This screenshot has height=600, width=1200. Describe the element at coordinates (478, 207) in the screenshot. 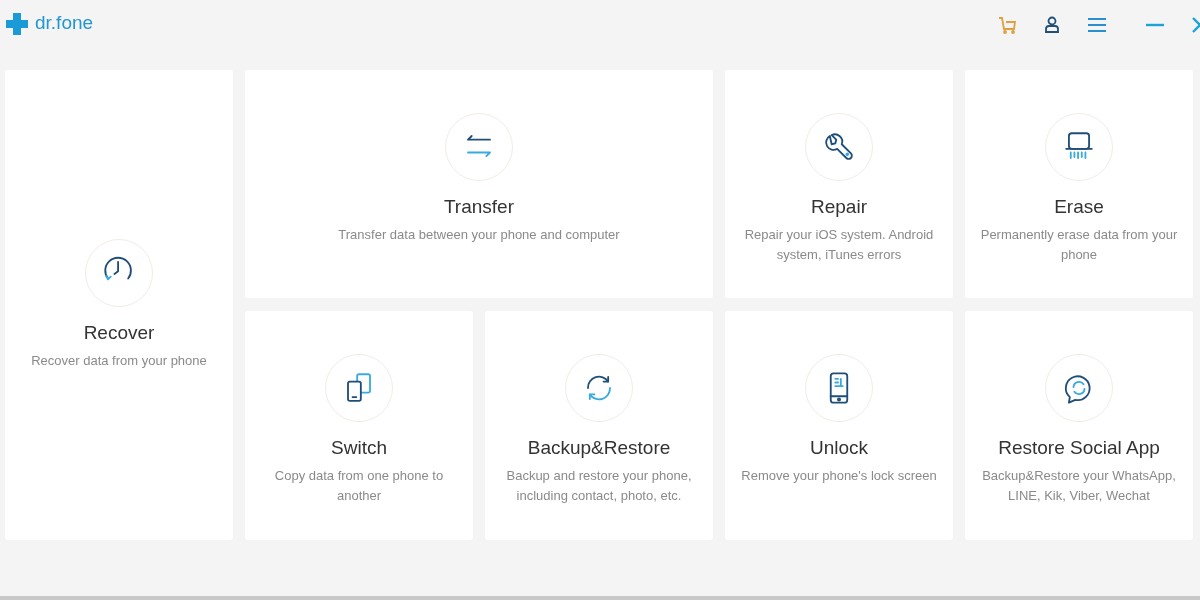

I see `tool-title: Transfer` at that location.